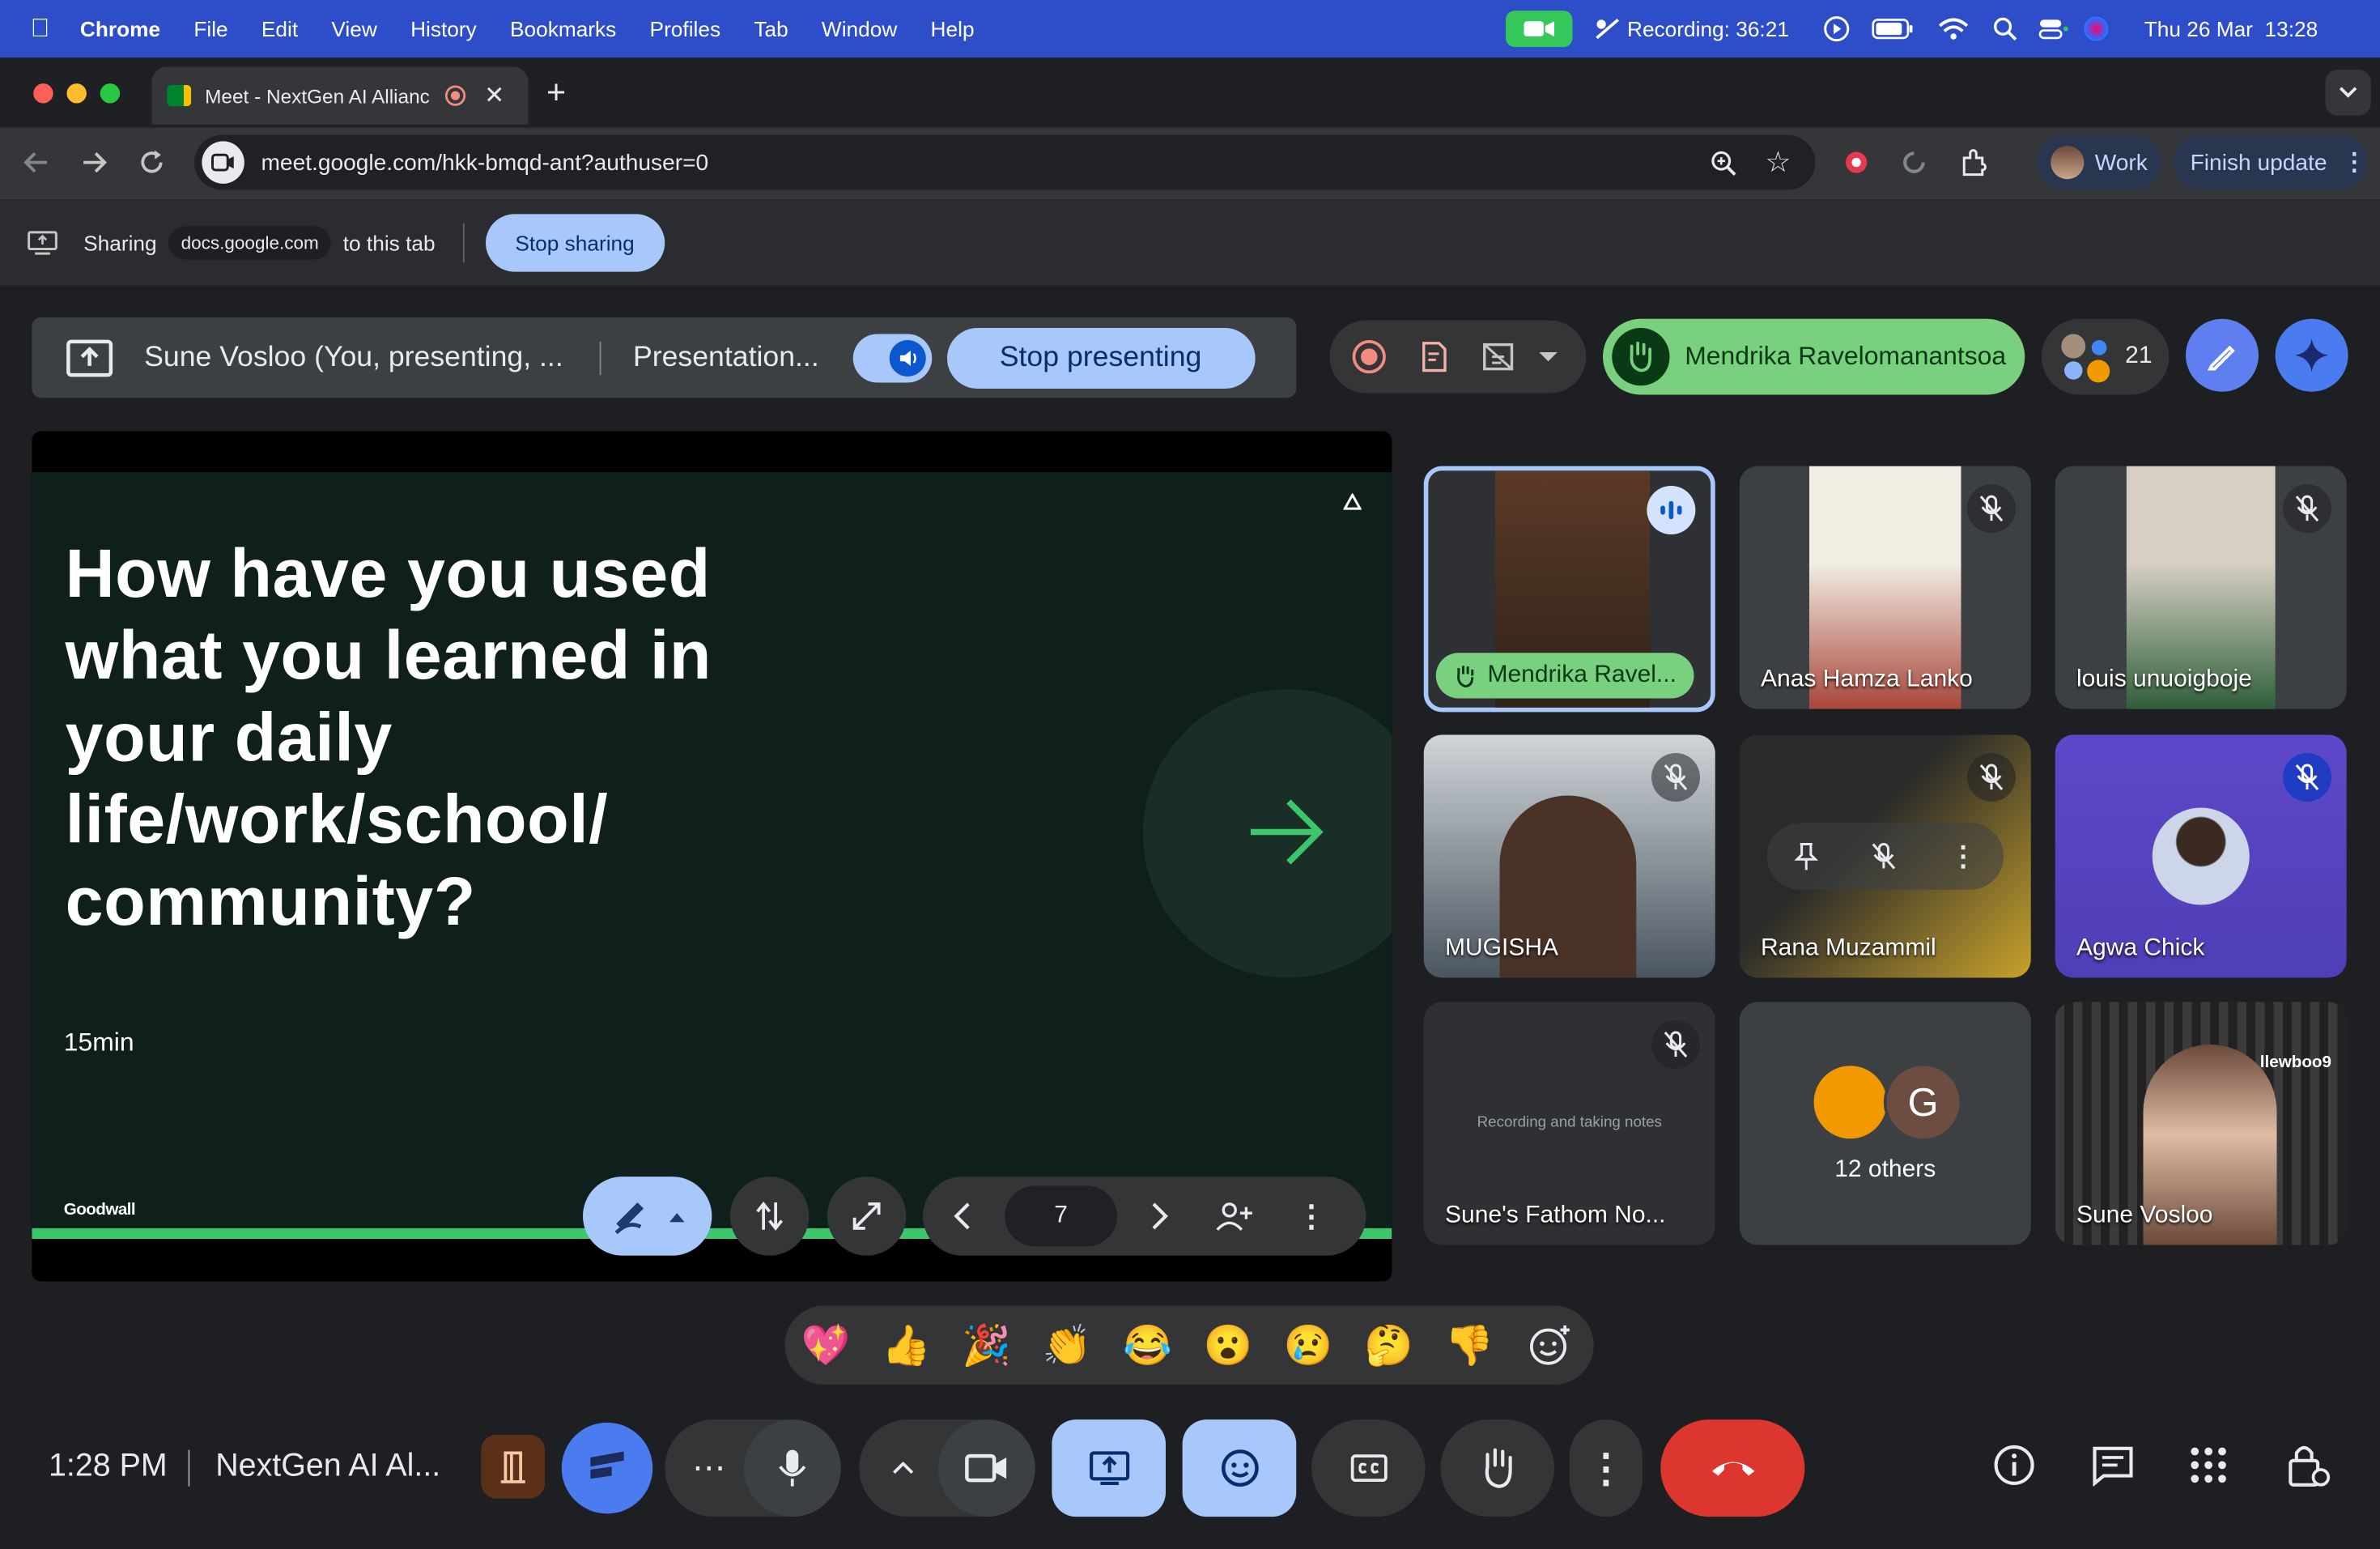 This screenshot has width=2380, height=1549. I want to click on extension-loader-icon, so click(1914, 163).